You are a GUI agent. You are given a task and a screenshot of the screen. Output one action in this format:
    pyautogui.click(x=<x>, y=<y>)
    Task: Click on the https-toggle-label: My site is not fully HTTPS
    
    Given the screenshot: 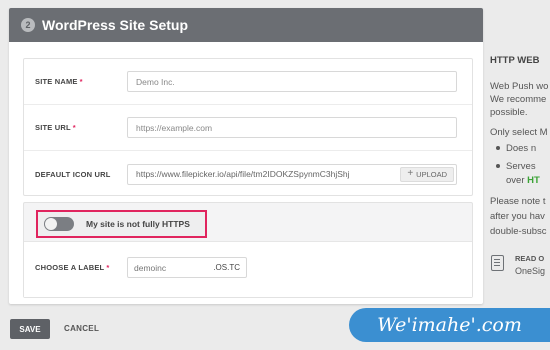 What is the action you would take?
    pyautogui.click(x=138, y=224)
    